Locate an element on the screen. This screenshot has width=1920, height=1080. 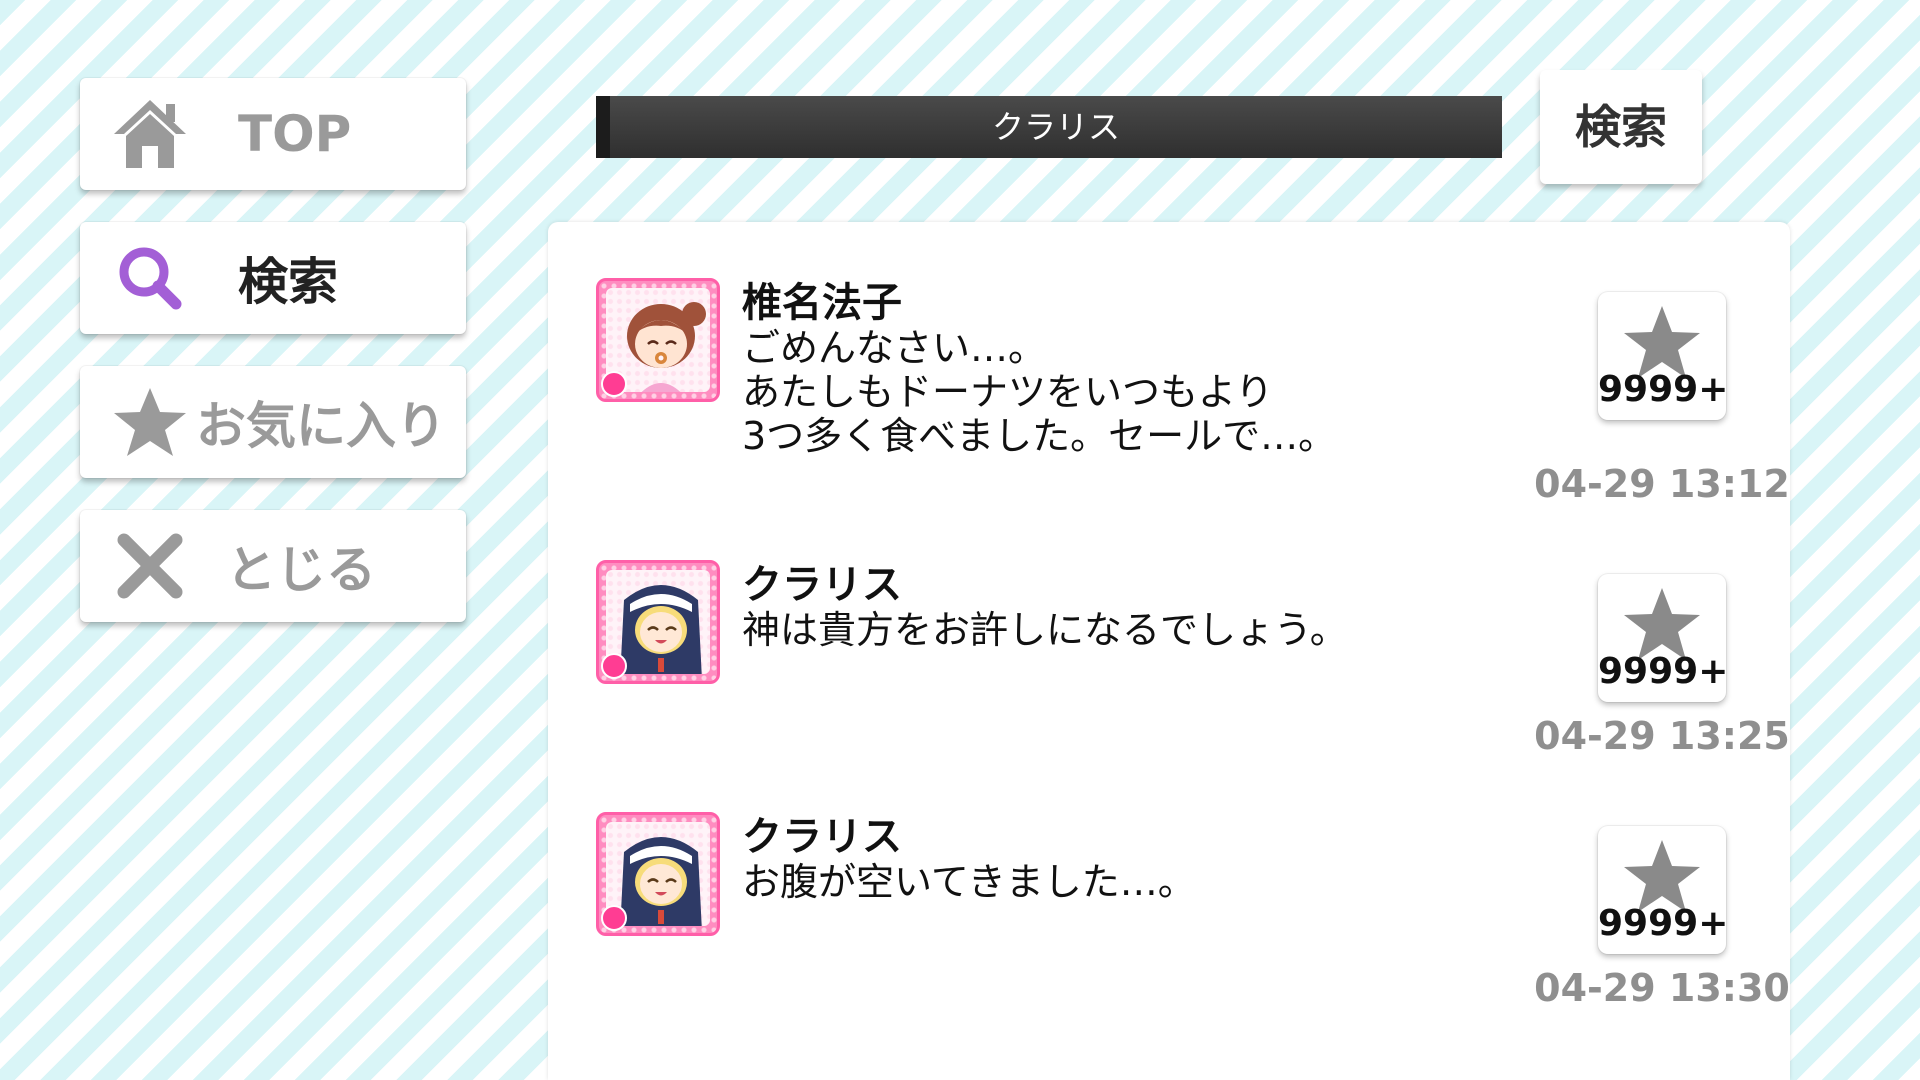
message-timestamp: 04-29 13:30 is located at coordinates (1662, 988).